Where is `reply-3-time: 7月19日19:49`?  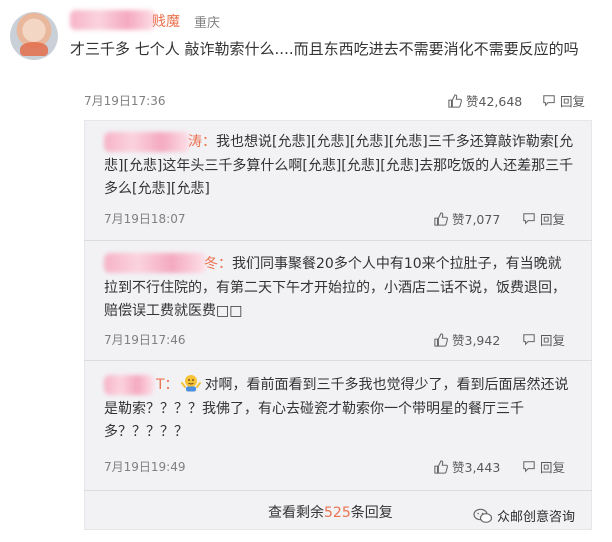
reply-3-time: 7月19日19:49 is located at coordinates (145, 467).